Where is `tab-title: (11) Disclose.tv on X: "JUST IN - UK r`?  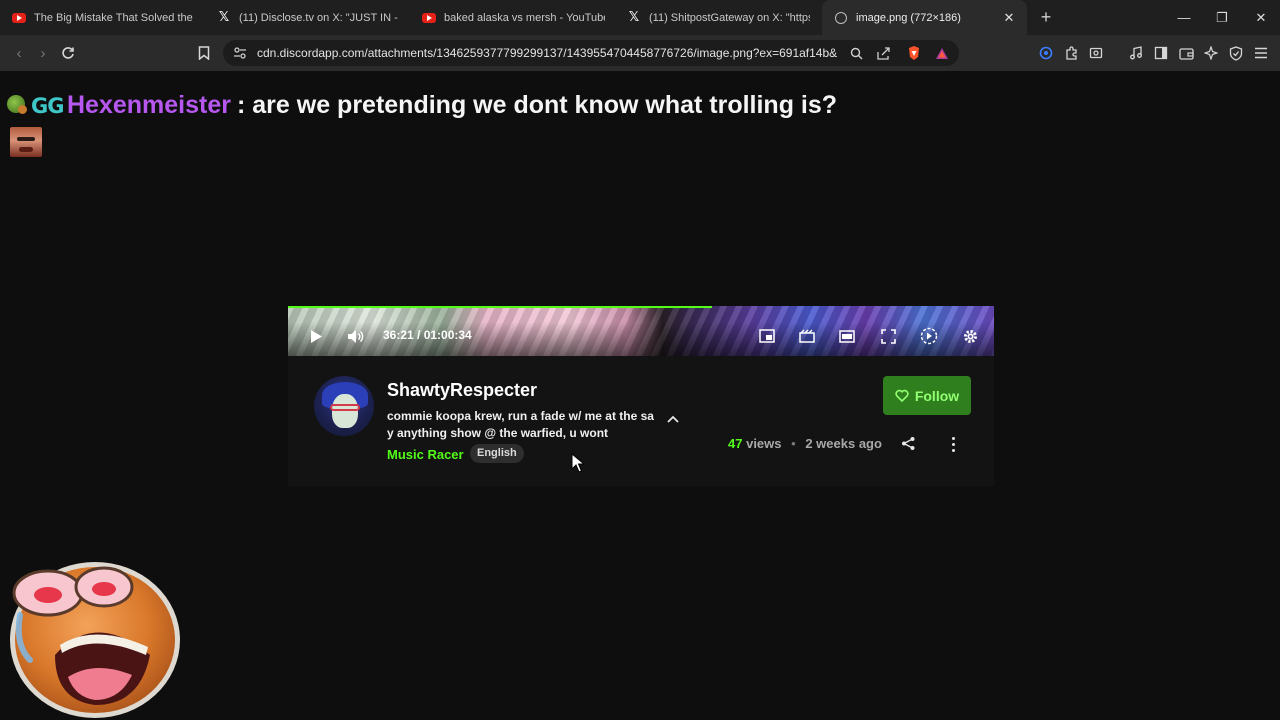 tab-title: (11) Disclose.tv on X: "JUST IN - UK r is located at coordinates (319, 17).